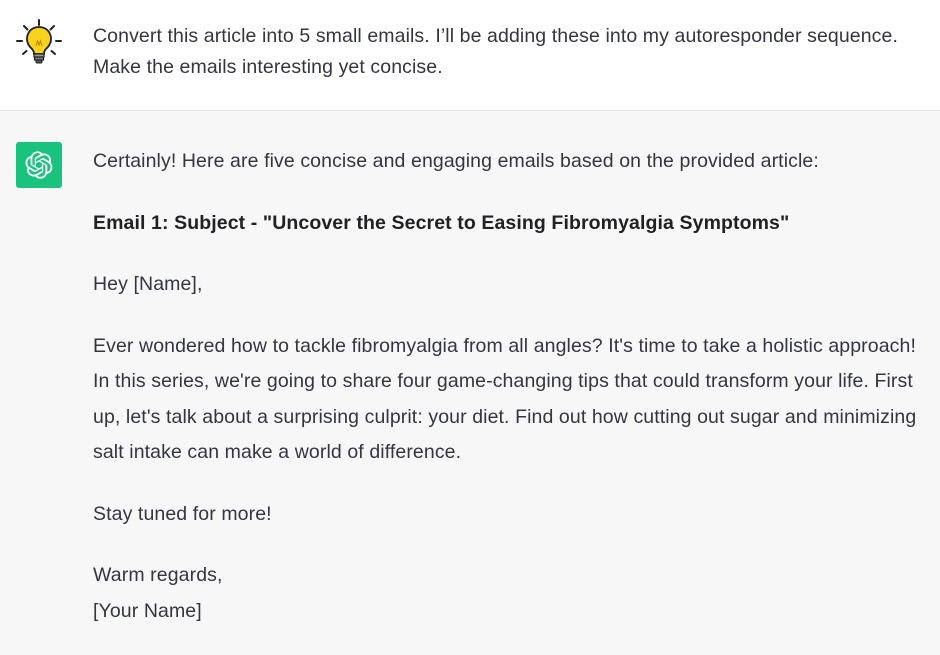 The height and width of the screenshot is (655, 940). I want to click on email-greeting: Hey [Name],, so click(148, 284).